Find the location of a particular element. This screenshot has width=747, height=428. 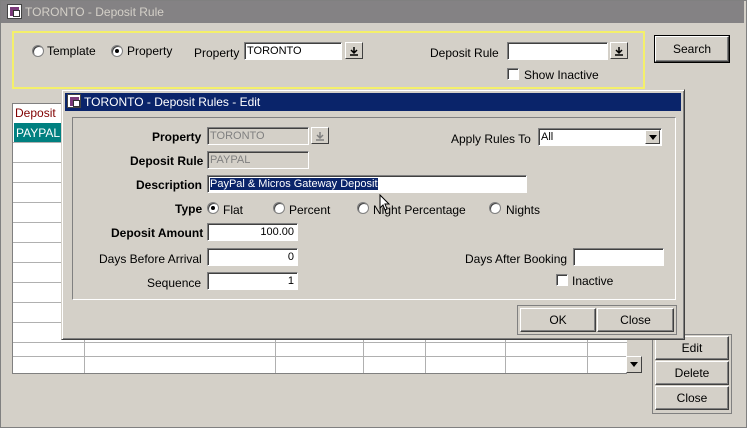

filter-deposit-rule-label: Deposit Rule is located at coordinates (464, 53).